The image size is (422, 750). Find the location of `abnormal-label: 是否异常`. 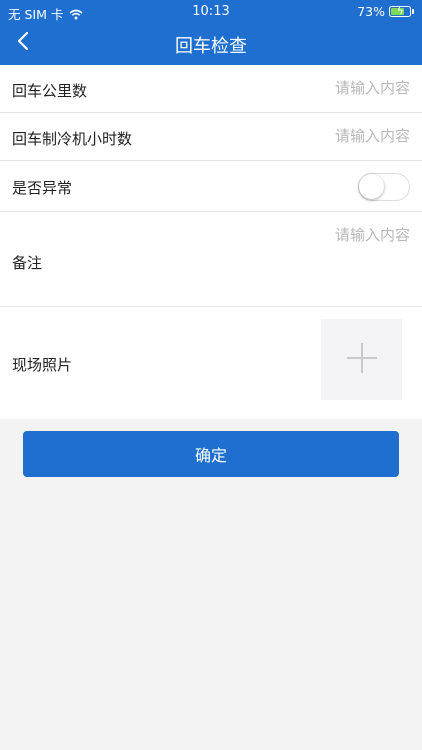

abnormal-label: 是否异常 is located at coordinates (42, 188).